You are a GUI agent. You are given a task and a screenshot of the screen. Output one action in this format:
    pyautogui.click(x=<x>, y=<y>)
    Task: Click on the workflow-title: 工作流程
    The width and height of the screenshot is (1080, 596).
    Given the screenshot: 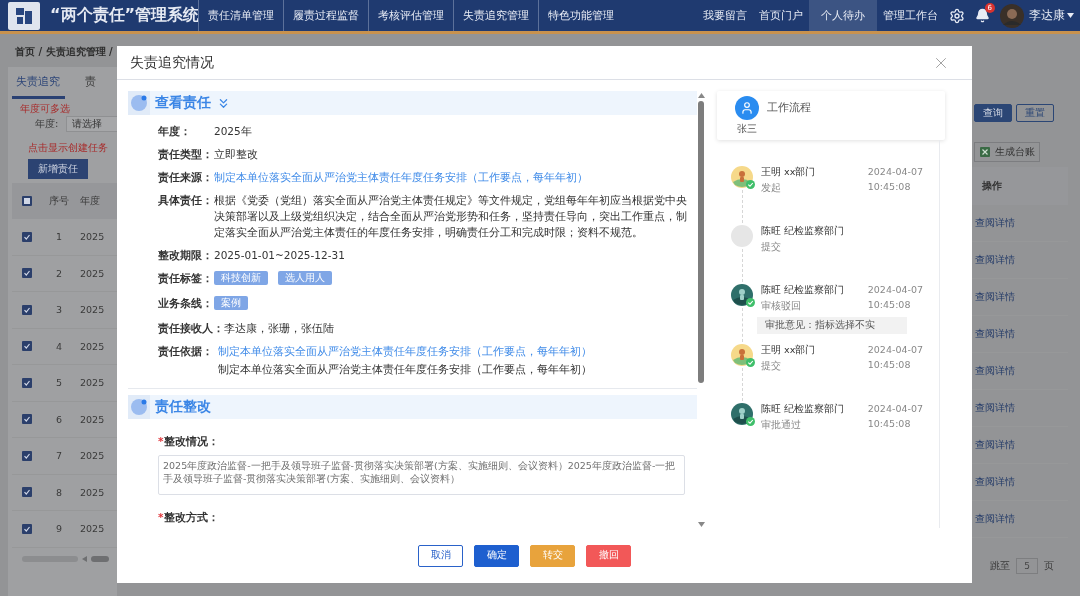 What is the action you would take?
    pyautogui.click(x=789, y=108)
    